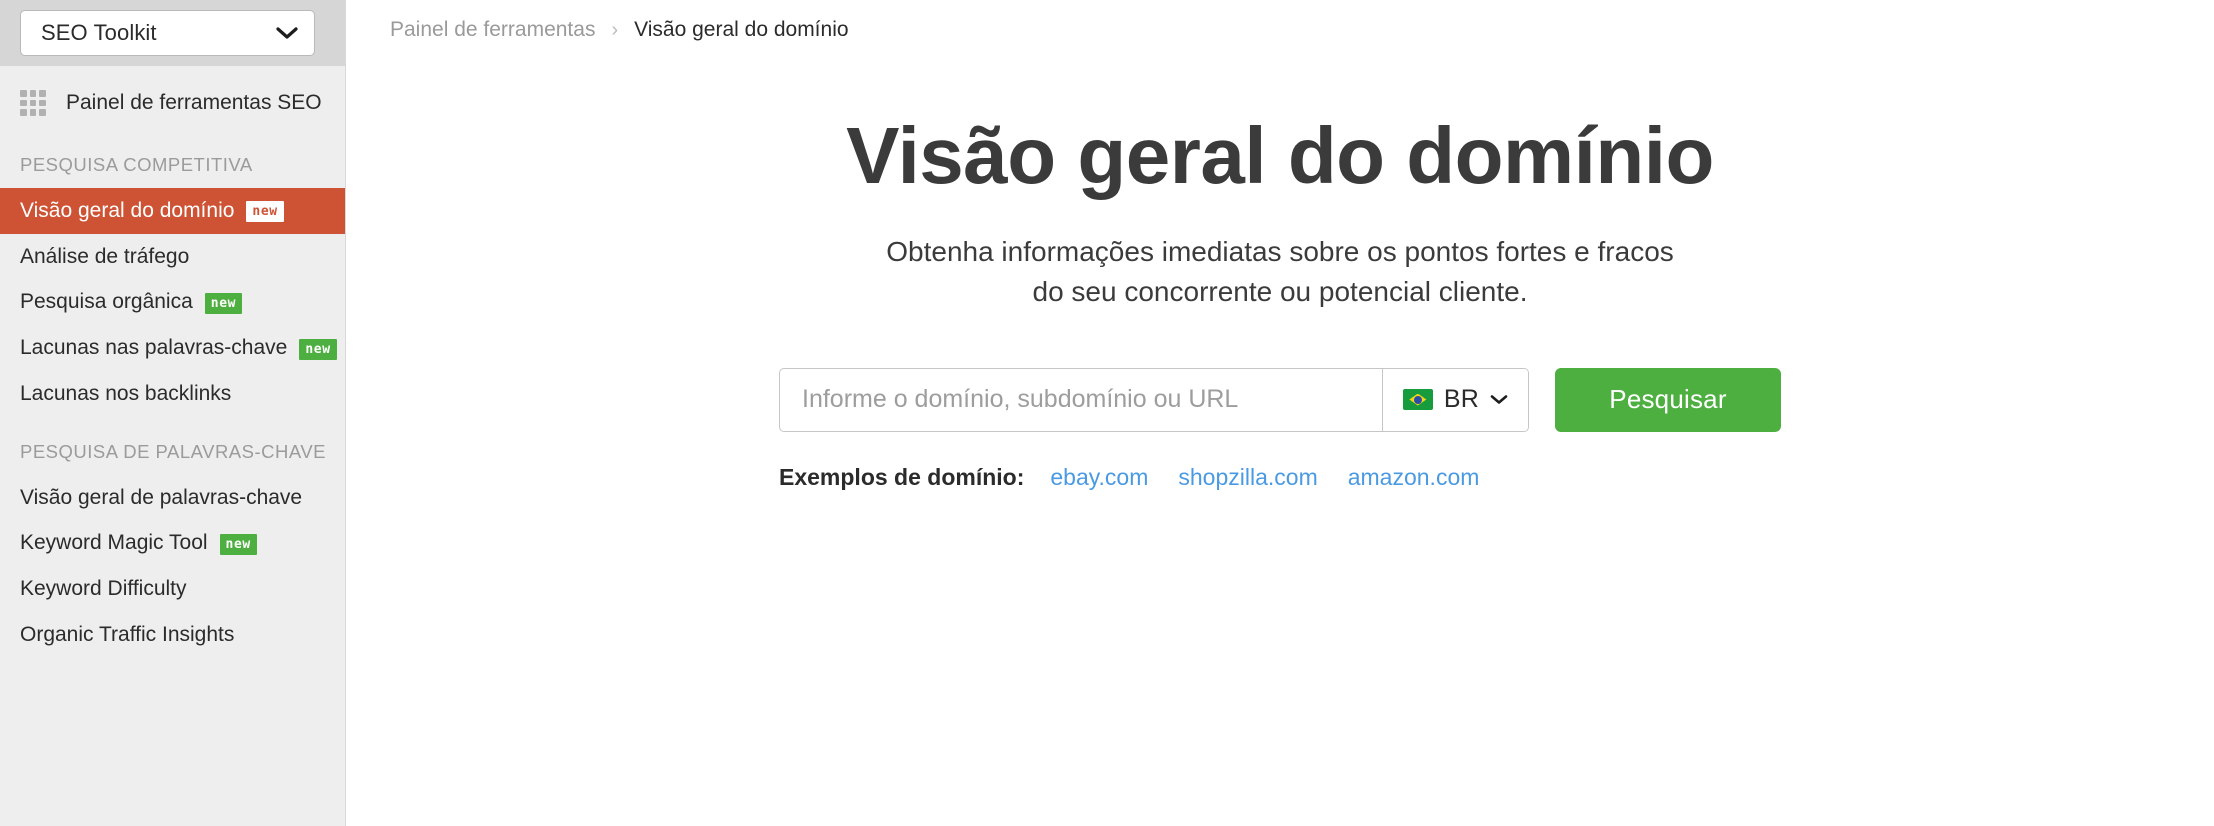  What do you see at coordinates (127, 634) in the screenshot?
I see `sidebar-item-label: Organic Traffic Insights` at bounding box center [127, 634].